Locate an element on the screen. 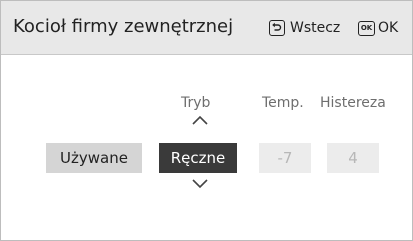  hysteresis-value: 4 is located at coordinates (353, 158).